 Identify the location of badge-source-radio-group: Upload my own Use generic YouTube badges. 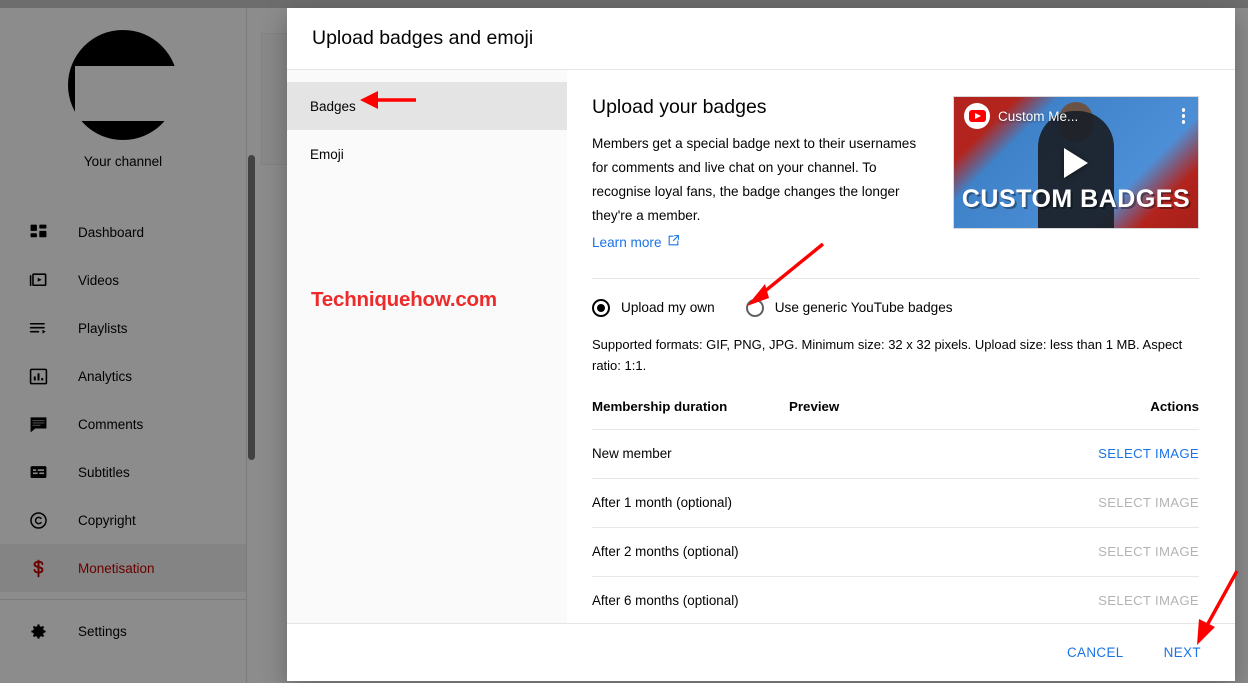
(895, 307).